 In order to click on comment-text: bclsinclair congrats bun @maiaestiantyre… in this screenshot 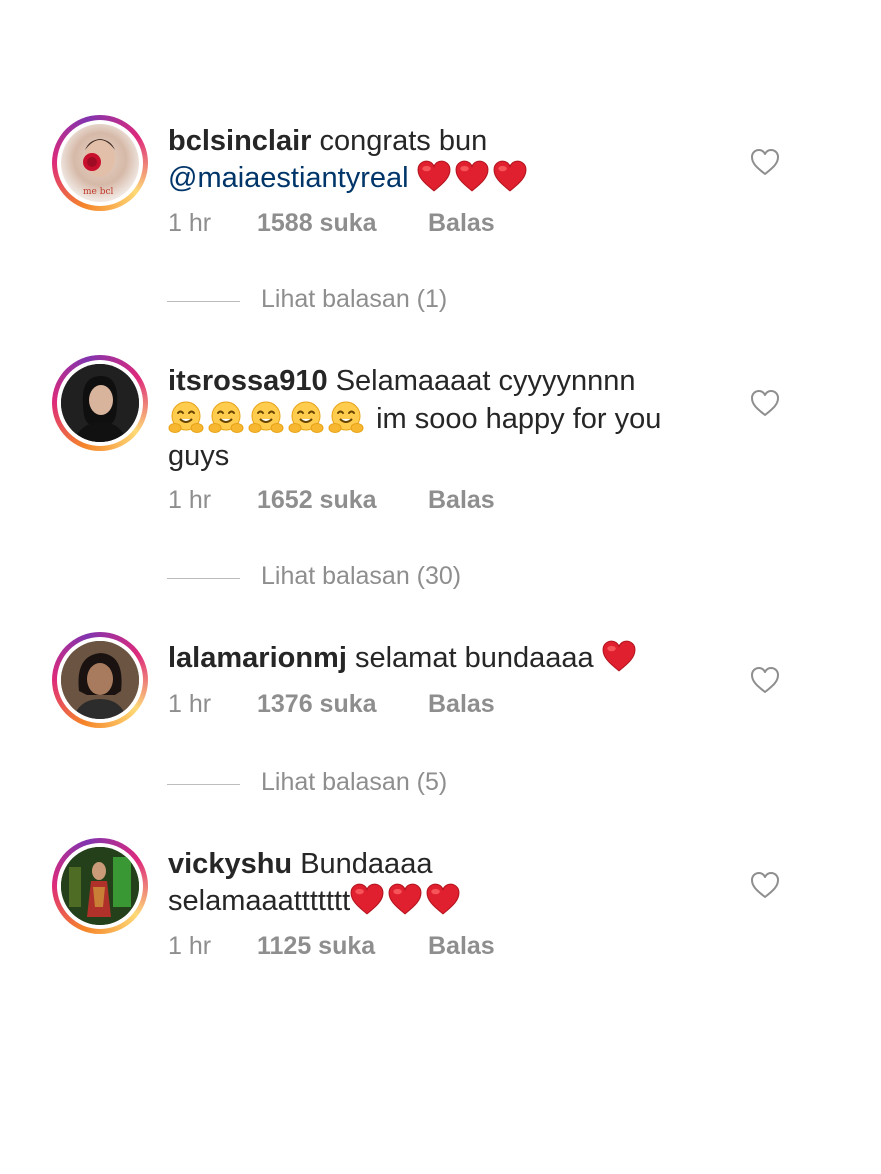, I will do `click(448, 160)`.